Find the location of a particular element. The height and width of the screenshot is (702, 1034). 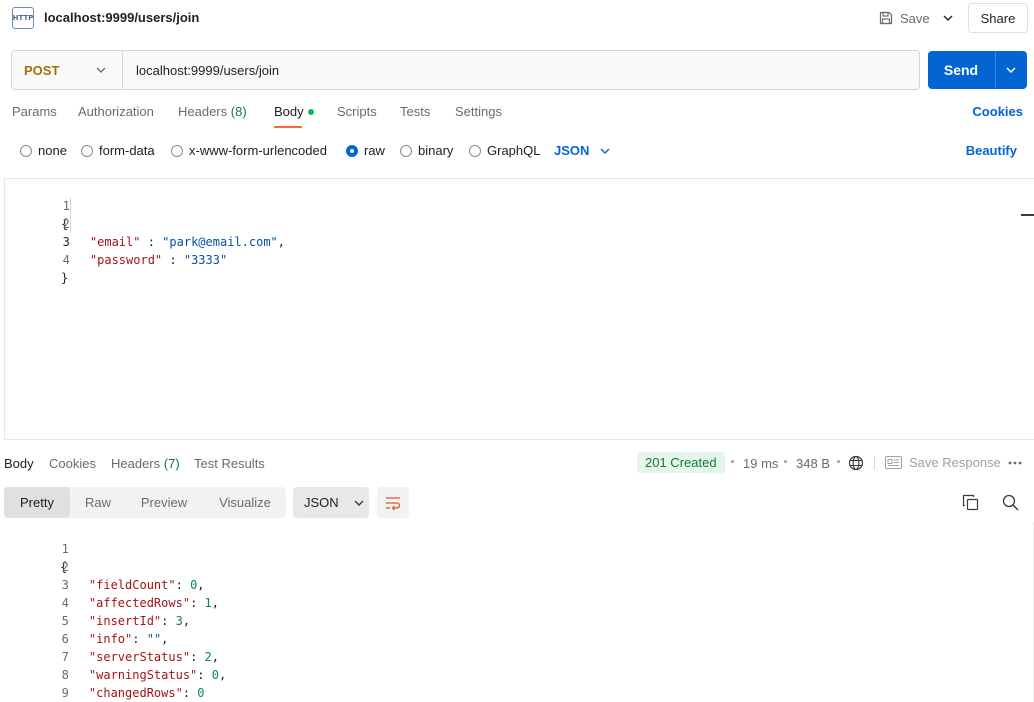

resp-tab-cookies: Cookies is located at coordinates (72, 463).